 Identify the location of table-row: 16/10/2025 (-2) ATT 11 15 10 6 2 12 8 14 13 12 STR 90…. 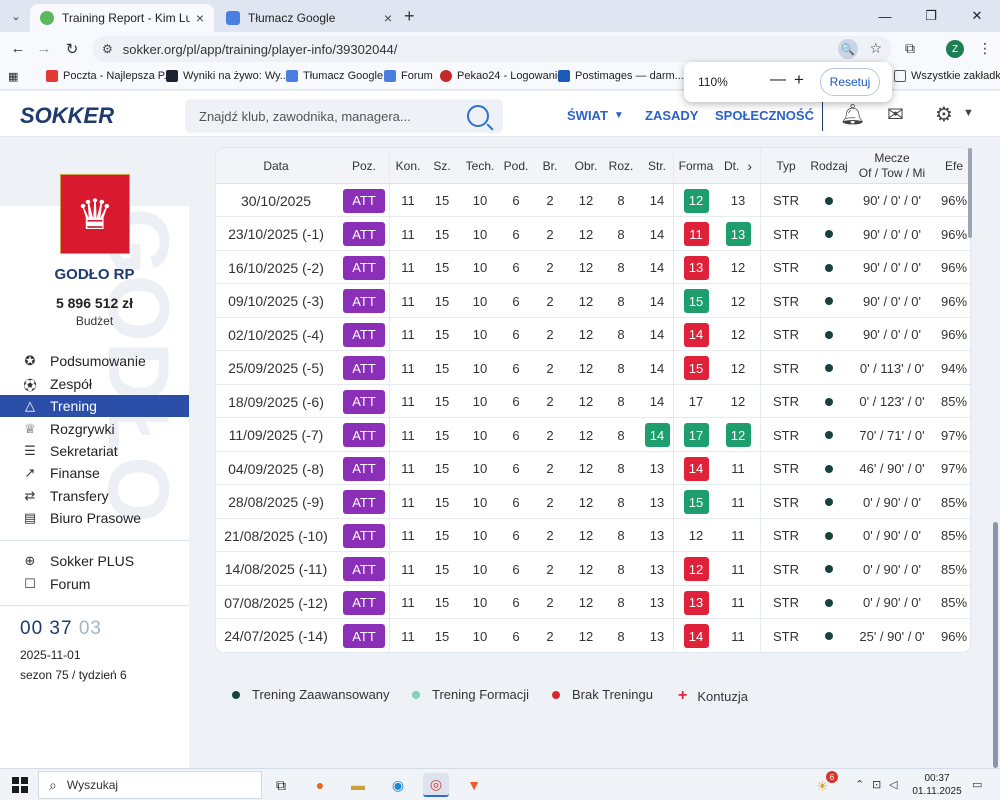
(593, 267).